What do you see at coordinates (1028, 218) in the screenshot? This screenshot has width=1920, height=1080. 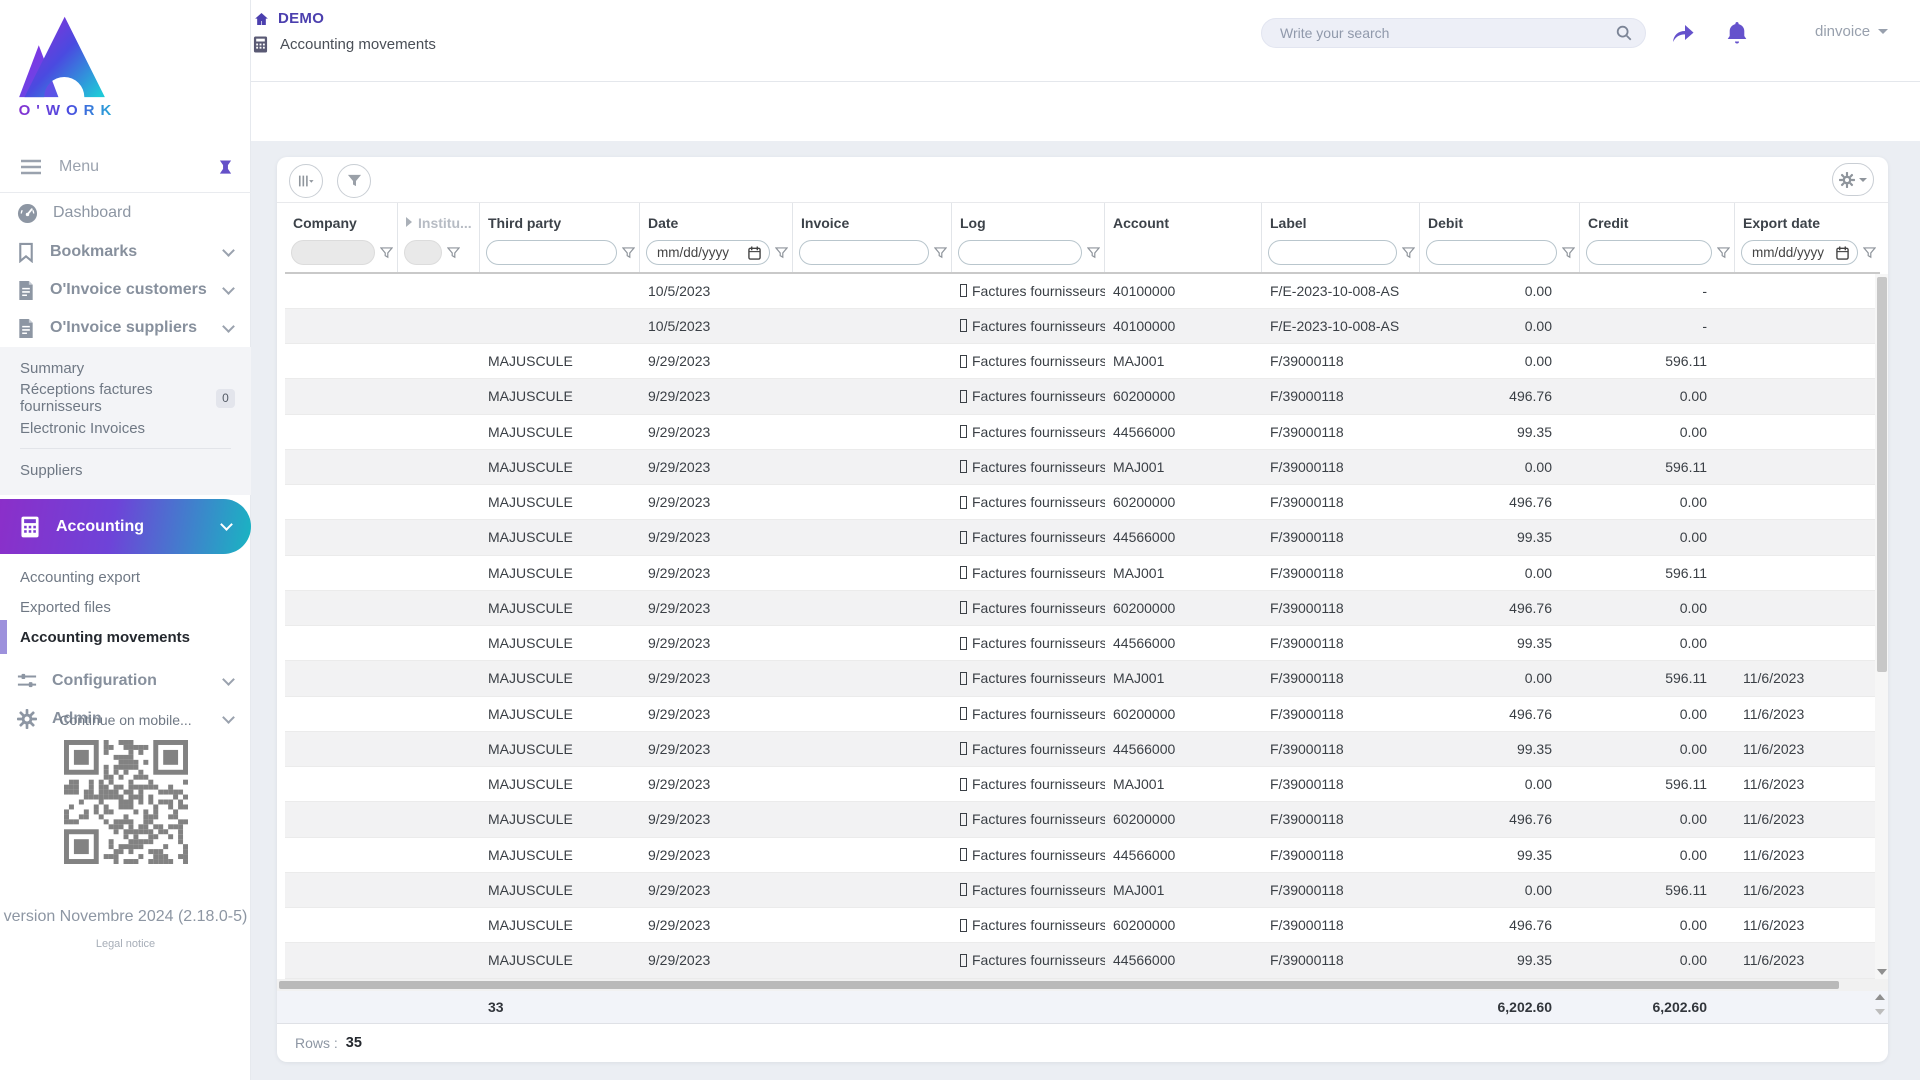 I see `column-header-log: Log` at bounding box center [1028, 218].